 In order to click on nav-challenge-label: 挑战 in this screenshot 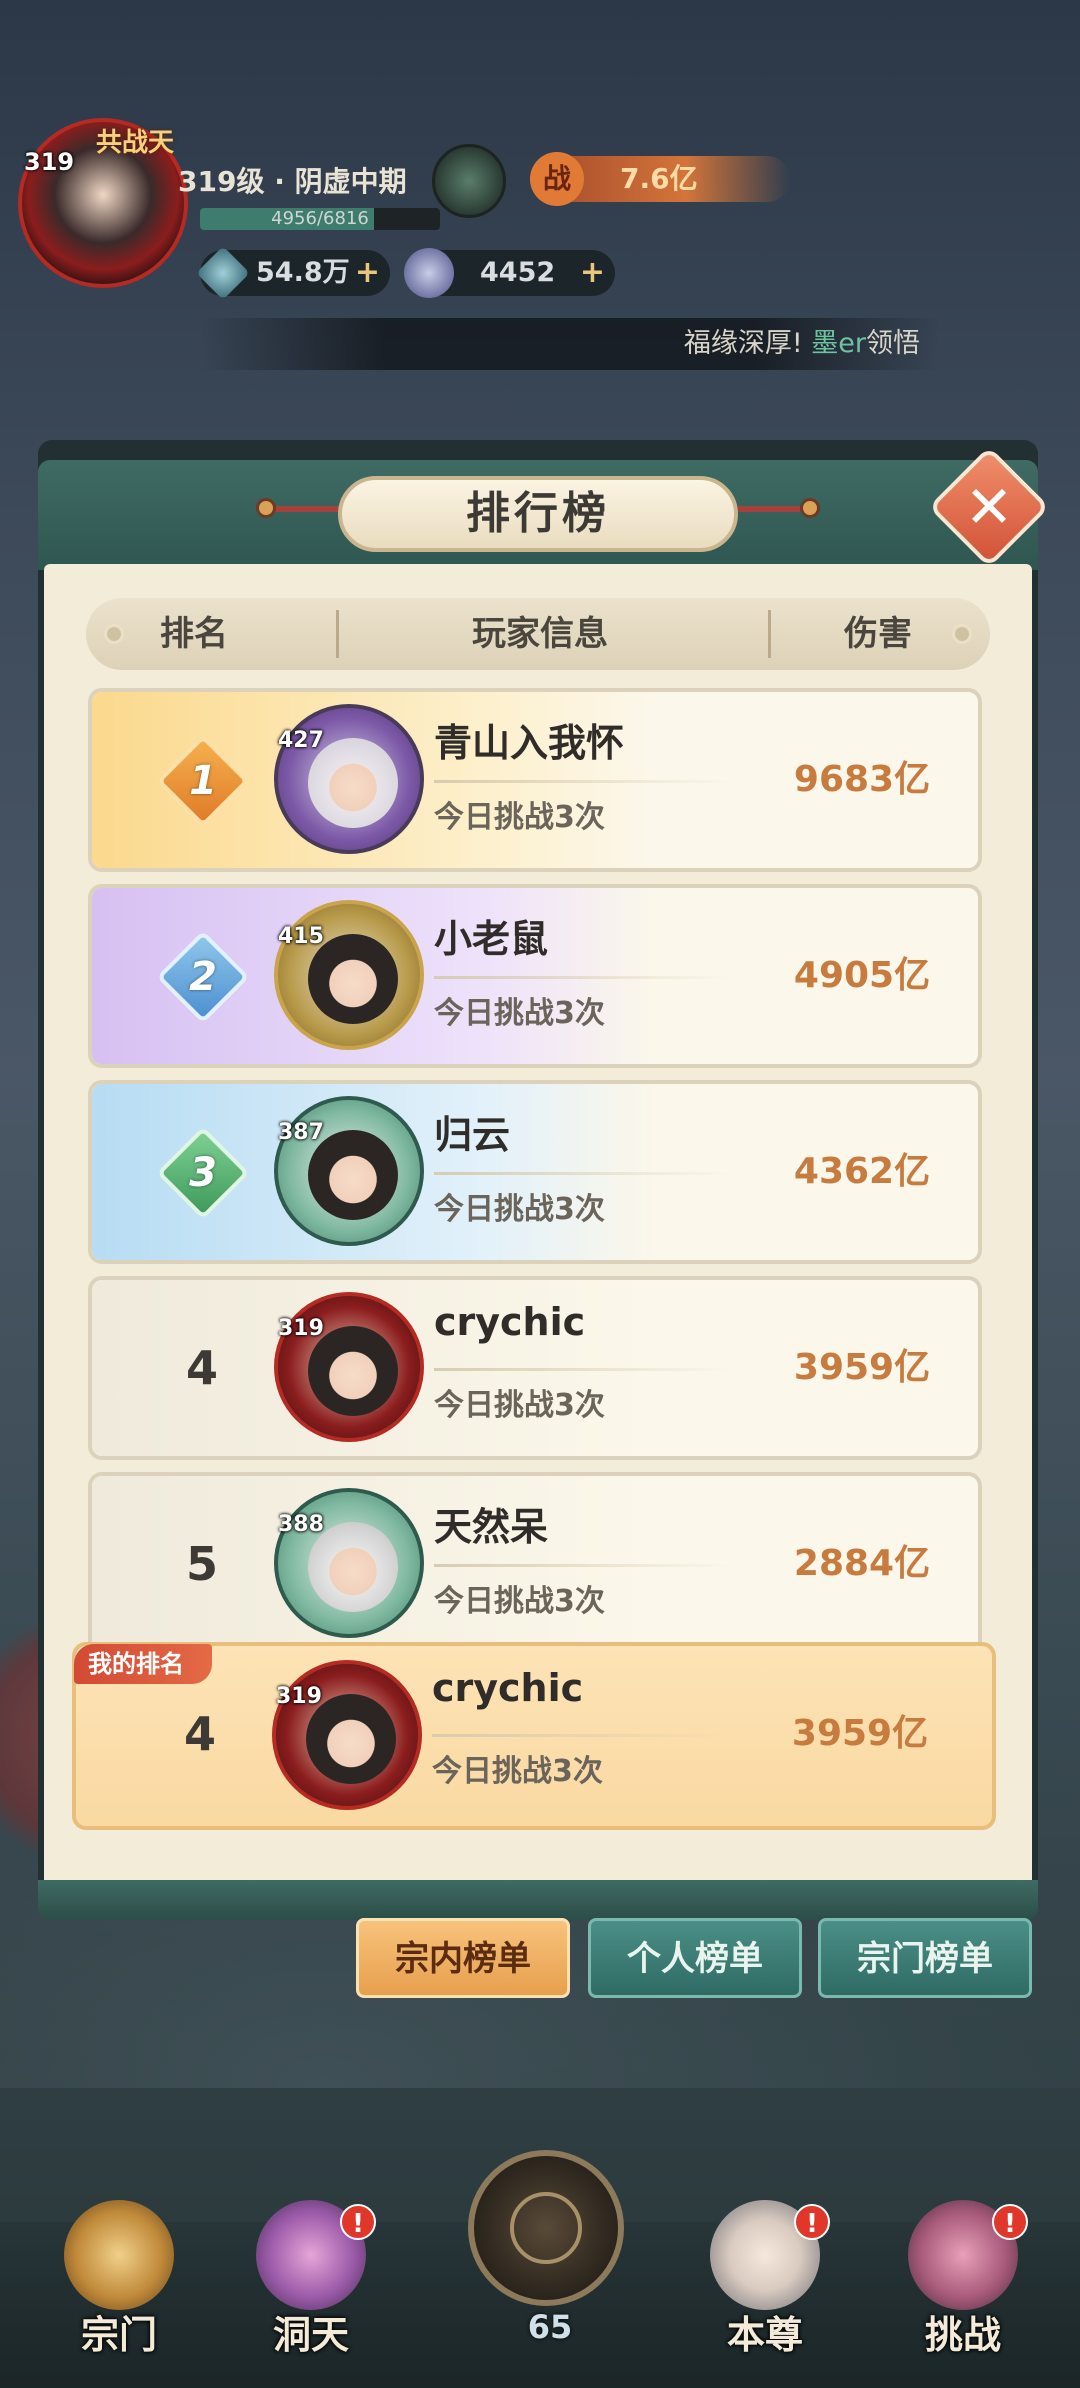, I will do `click(962, 2335)`.